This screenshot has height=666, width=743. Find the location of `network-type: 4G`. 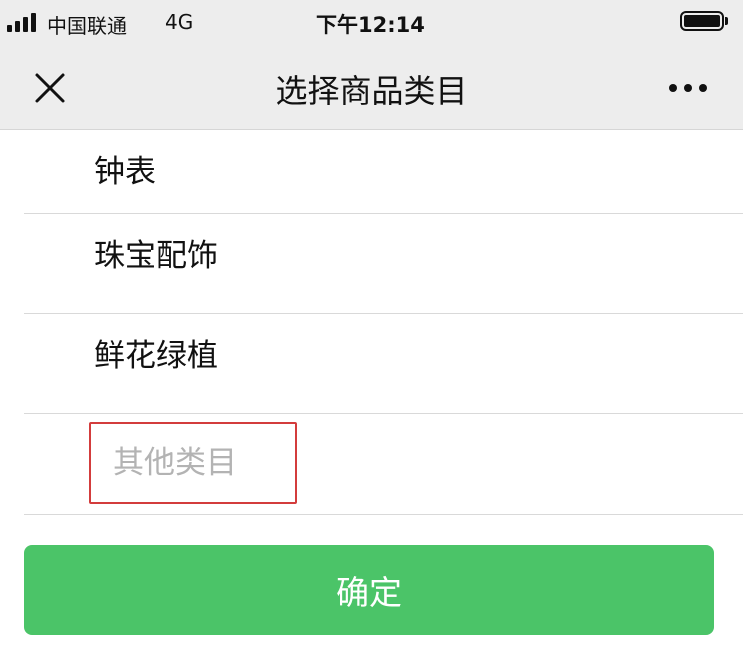

network-type: 4G is located at coordinates (179, 22).